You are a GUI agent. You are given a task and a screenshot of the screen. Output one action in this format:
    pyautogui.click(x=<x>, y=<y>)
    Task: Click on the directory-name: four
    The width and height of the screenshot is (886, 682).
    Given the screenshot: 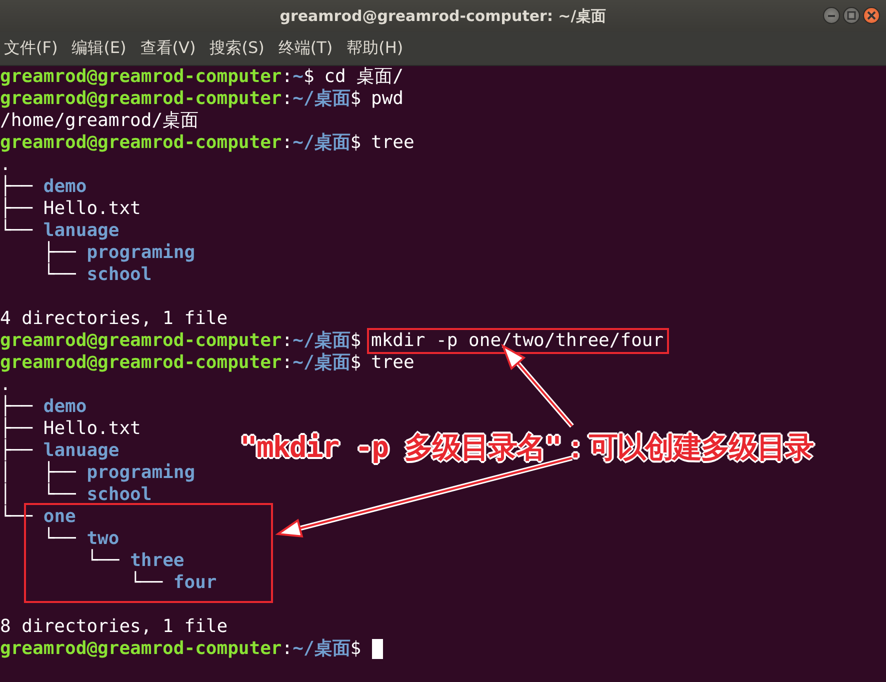 What is the action you would take?
    pyautogui.click(x=195, y=583)
    